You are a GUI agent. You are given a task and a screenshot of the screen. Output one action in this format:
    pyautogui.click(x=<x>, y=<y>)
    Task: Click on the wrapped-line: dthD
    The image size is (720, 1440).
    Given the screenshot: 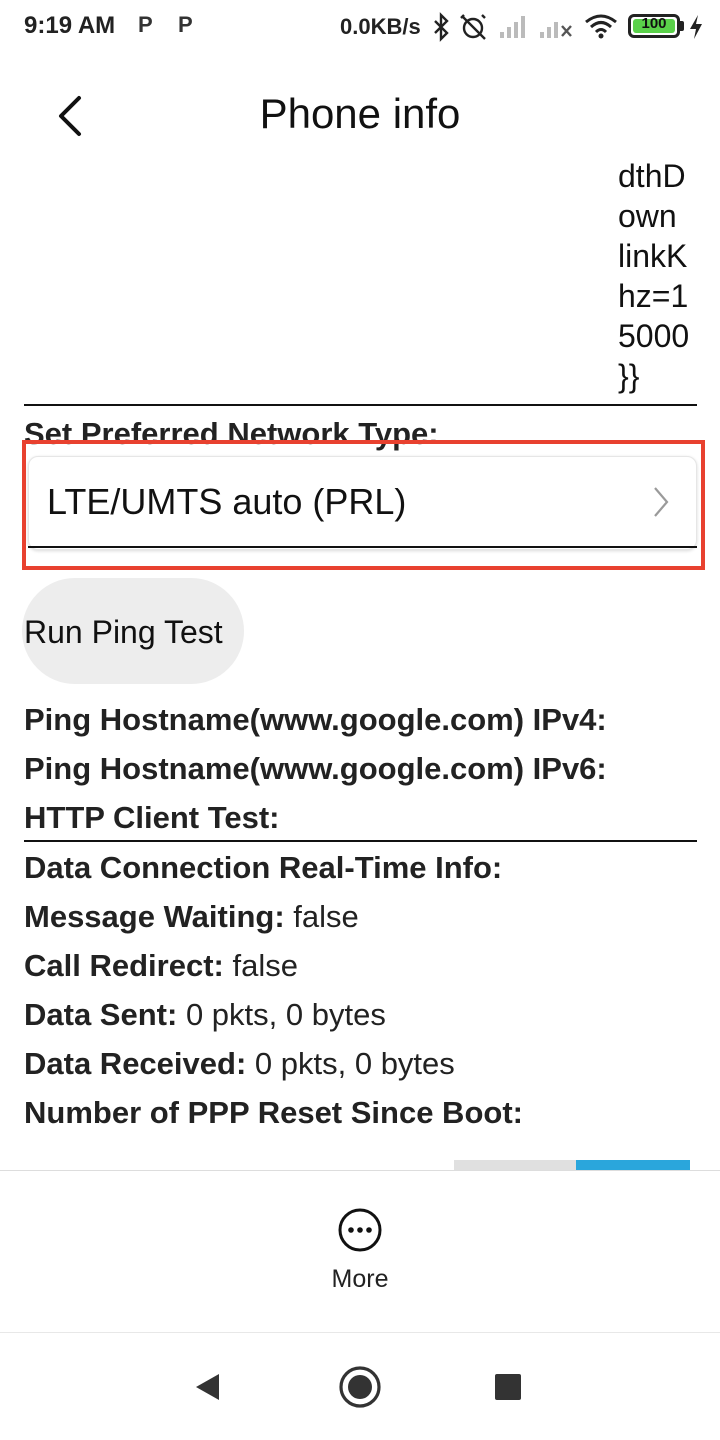 What is the action you would take?
    pyautogui.click(x=652, y=177)
    